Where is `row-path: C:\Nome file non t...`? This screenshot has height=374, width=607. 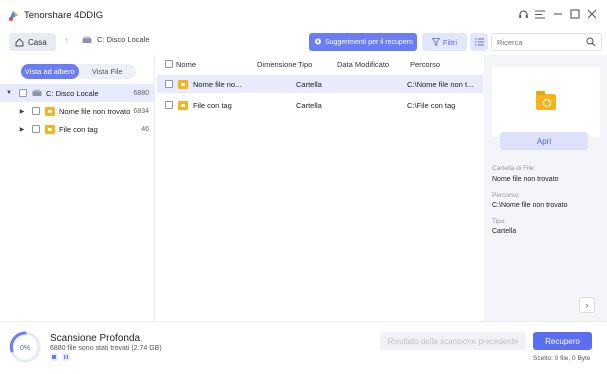
row-path: C:\Nome file non t... is located at coordinates (440, 84).